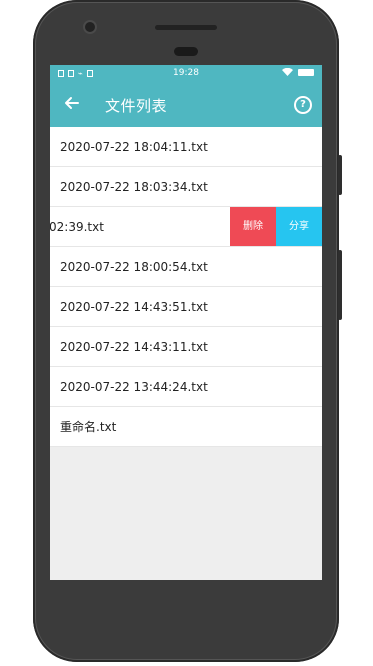 The image size is (373, 666). I want to click on delete-button: 删除, so click(253, 226).